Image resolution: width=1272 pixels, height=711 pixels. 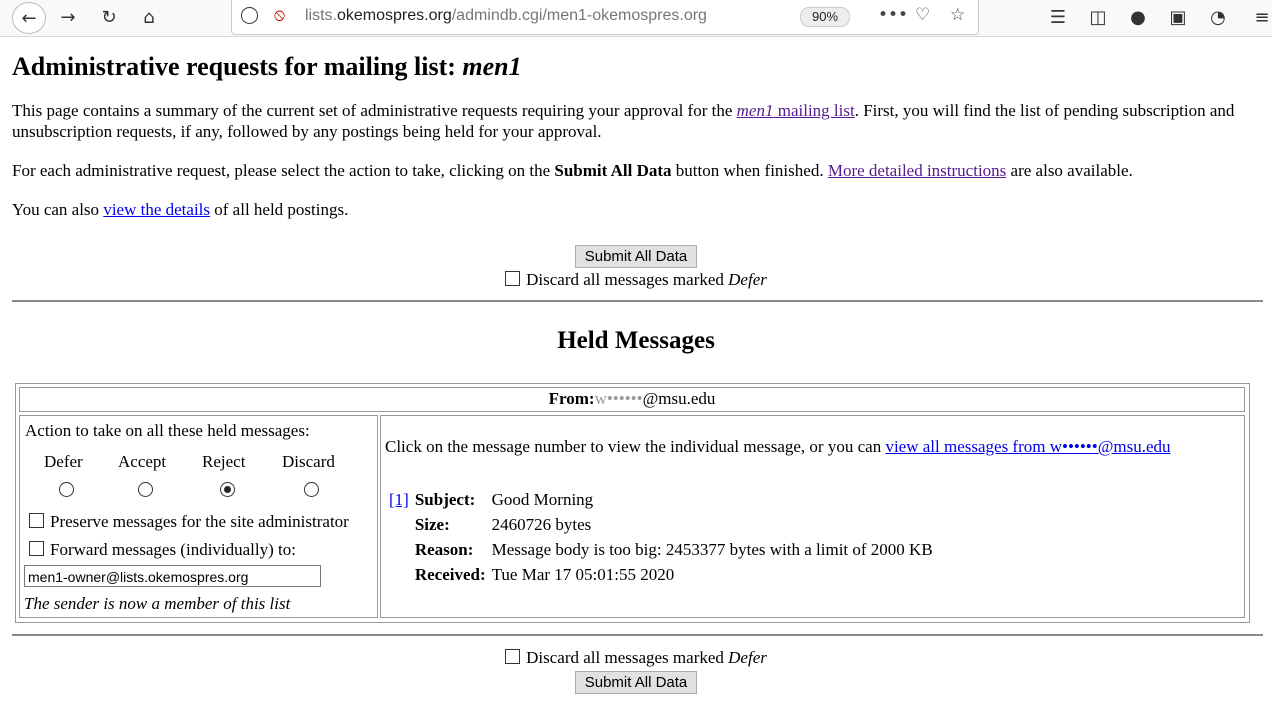 I want to click on reason-label: Reason:, so click(x=444, y=549).